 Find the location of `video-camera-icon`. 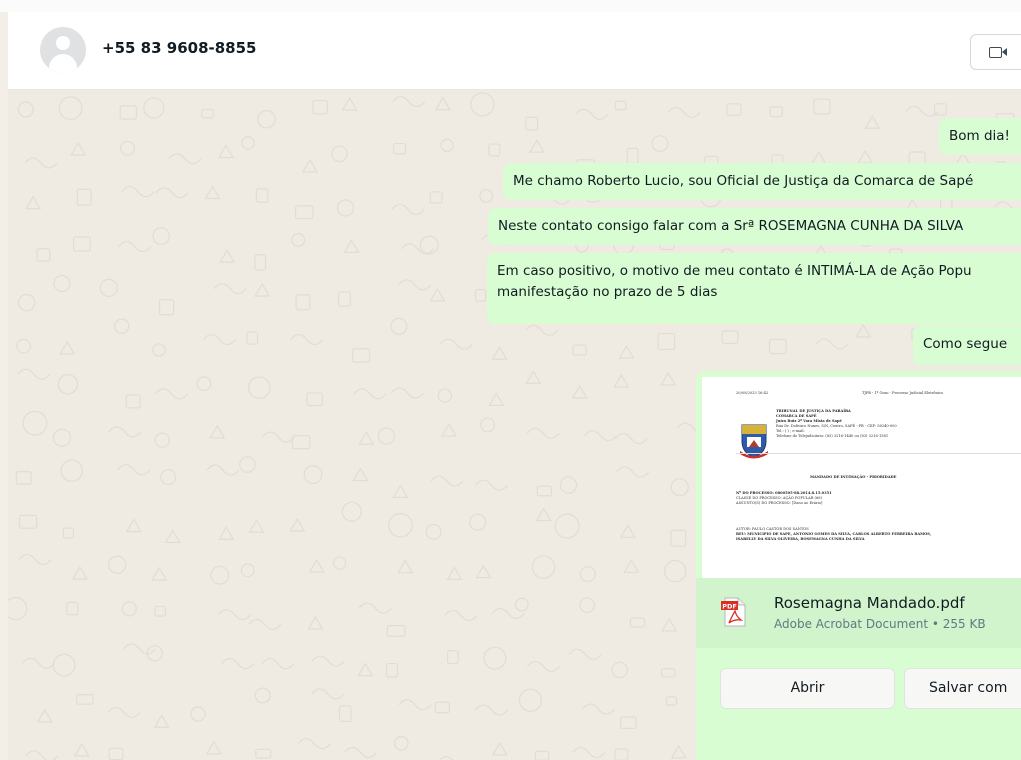

video-camera-icon is located at coordinates (995, 52).